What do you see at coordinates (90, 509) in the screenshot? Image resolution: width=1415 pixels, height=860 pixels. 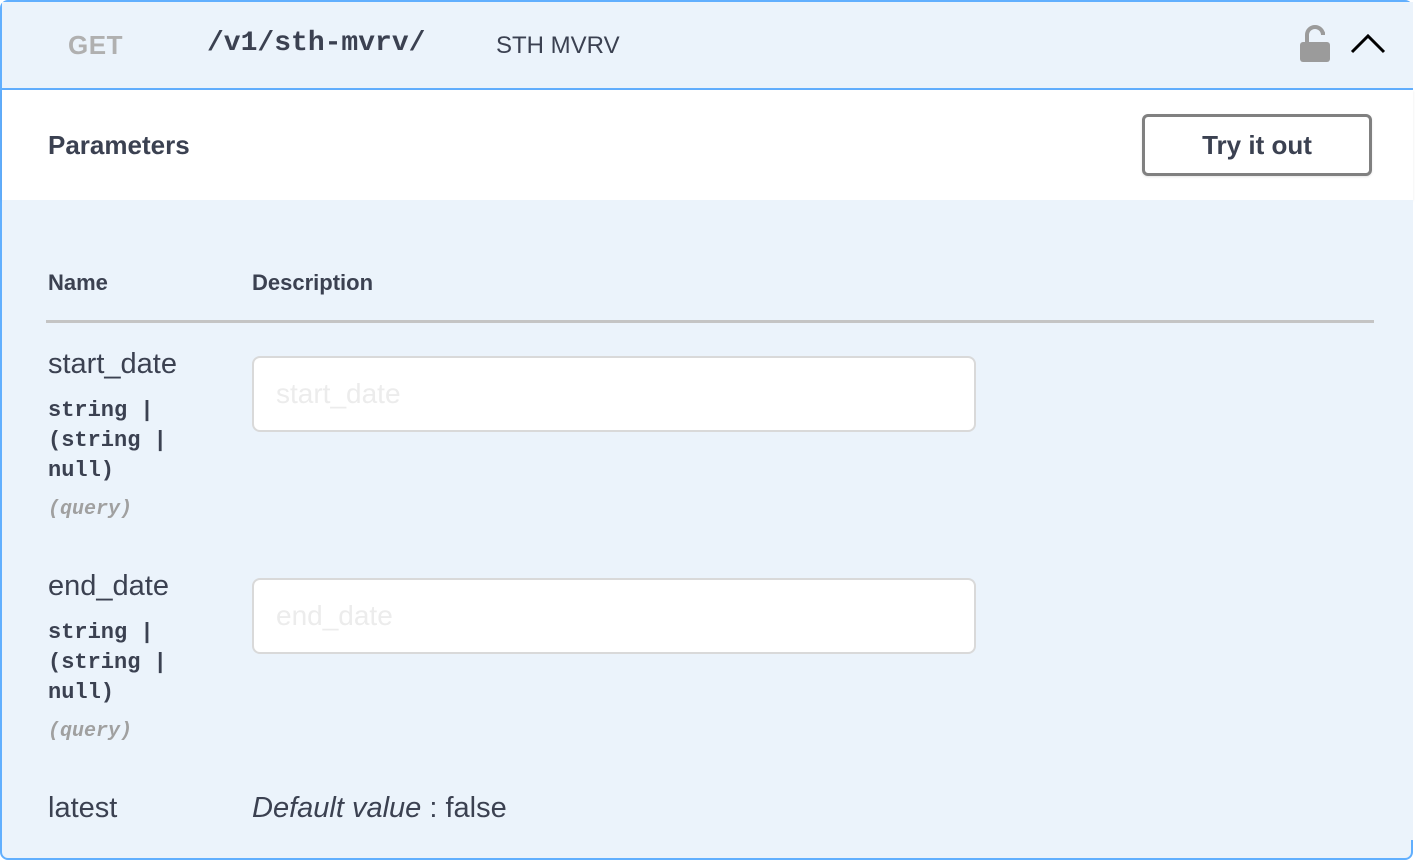 I see `param-location-start-date: (query)` at bounding box center [90, 509].